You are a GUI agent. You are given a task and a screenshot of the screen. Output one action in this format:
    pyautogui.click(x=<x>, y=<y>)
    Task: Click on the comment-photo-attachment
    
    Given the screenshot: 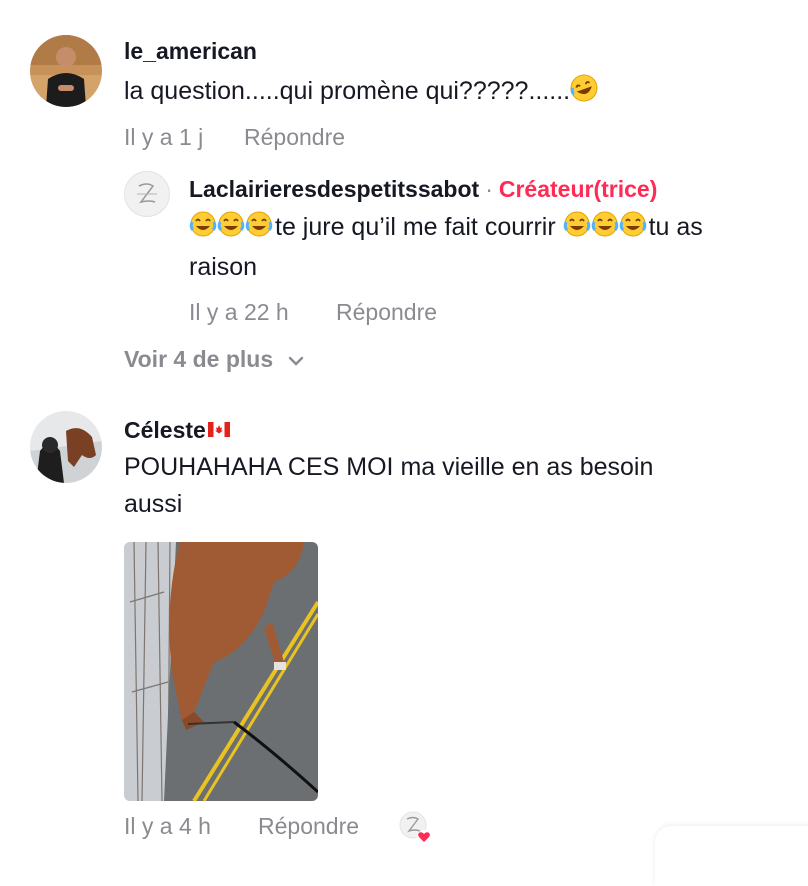 What is the action you would take?
    pyautogui.click(x=221, y=671)
    